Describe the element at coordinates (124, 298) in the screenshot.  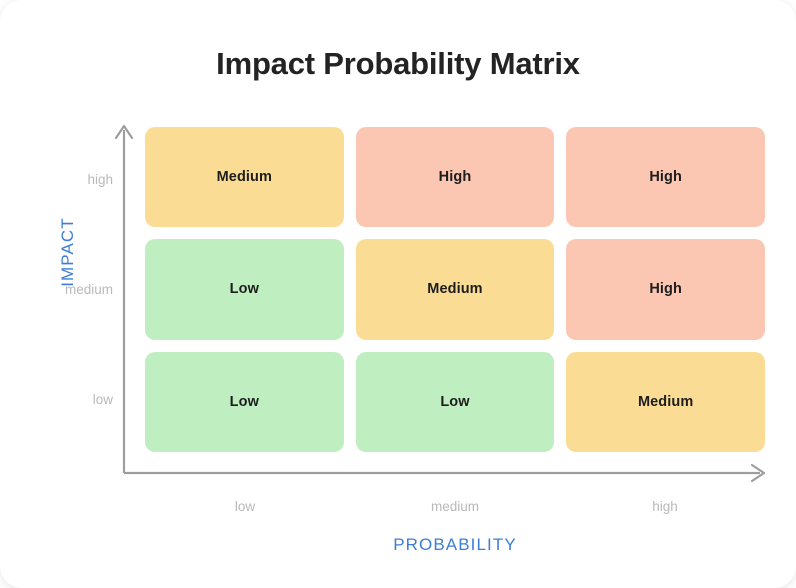
I see `y-axis-line` at that location.